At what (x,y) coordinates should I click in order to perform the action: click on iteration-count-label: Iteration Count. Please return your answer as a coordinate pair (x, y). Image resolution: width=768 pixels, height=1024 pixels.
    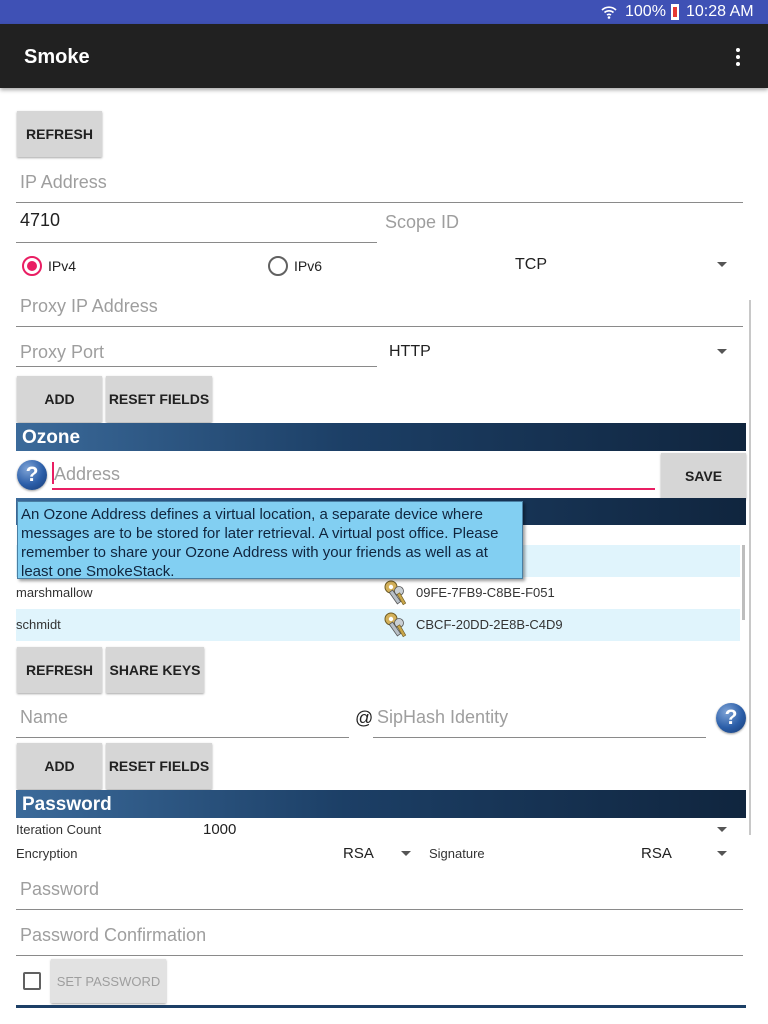
    Looking at the image, I should click on (59, 829).